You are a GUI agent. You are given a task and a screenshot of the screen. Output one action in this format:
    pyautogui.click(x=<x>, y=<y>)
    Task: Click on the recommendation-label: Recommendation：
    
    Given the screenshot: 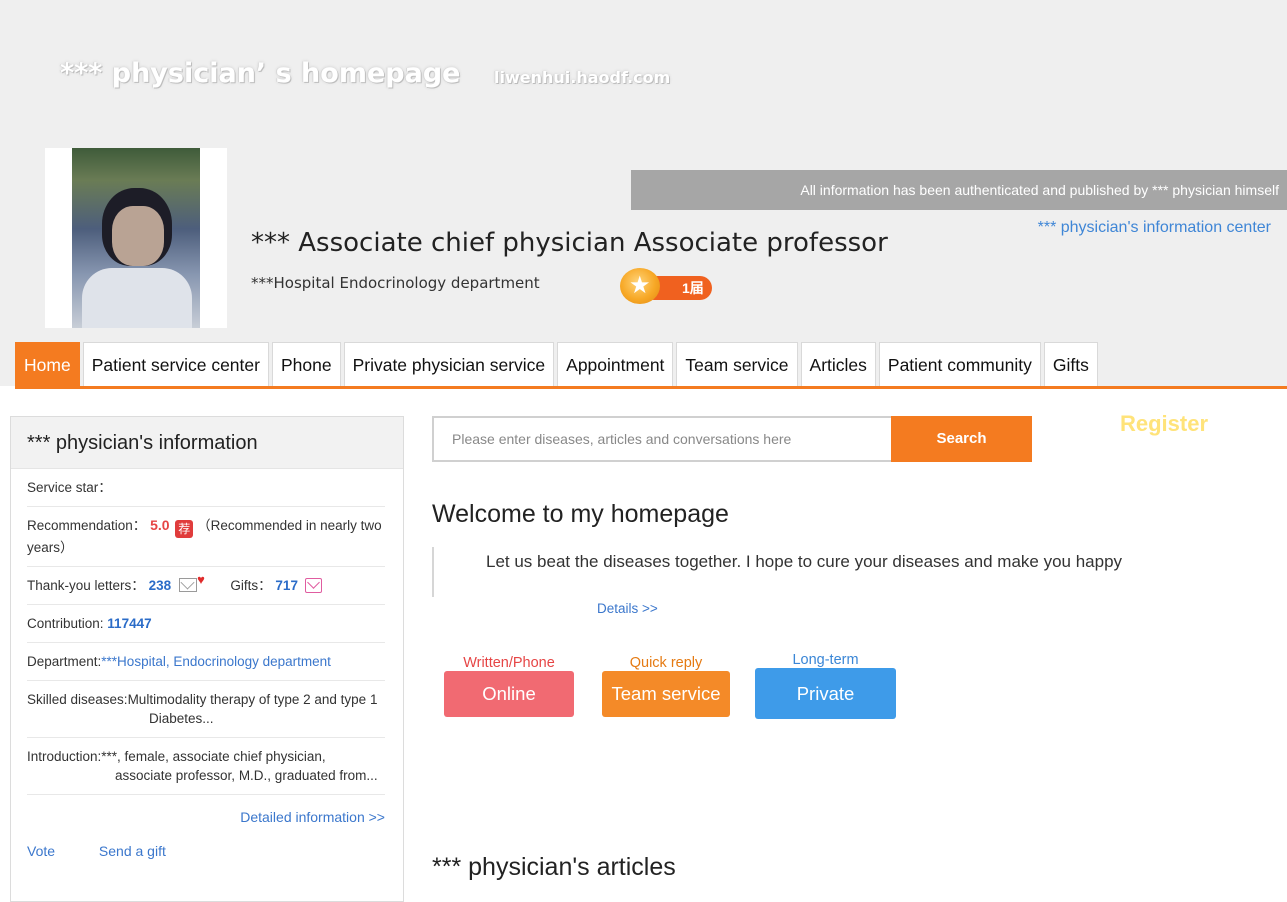 What is the action you would take?
    pyautogui.click(x=87, y=525)
    